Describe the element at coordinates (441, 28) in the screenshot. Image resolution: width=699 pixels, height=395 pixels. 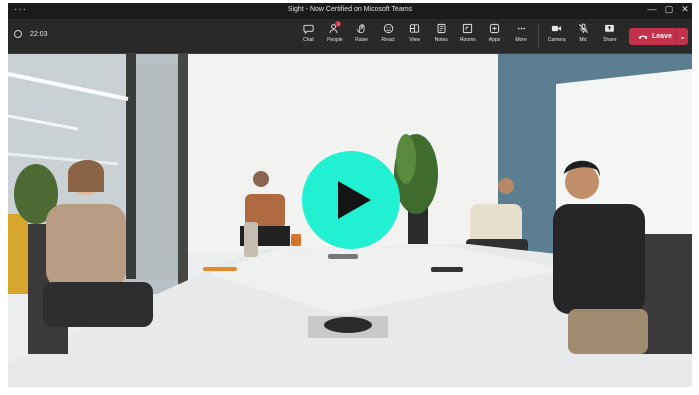
I see `notes-icon` at that location.